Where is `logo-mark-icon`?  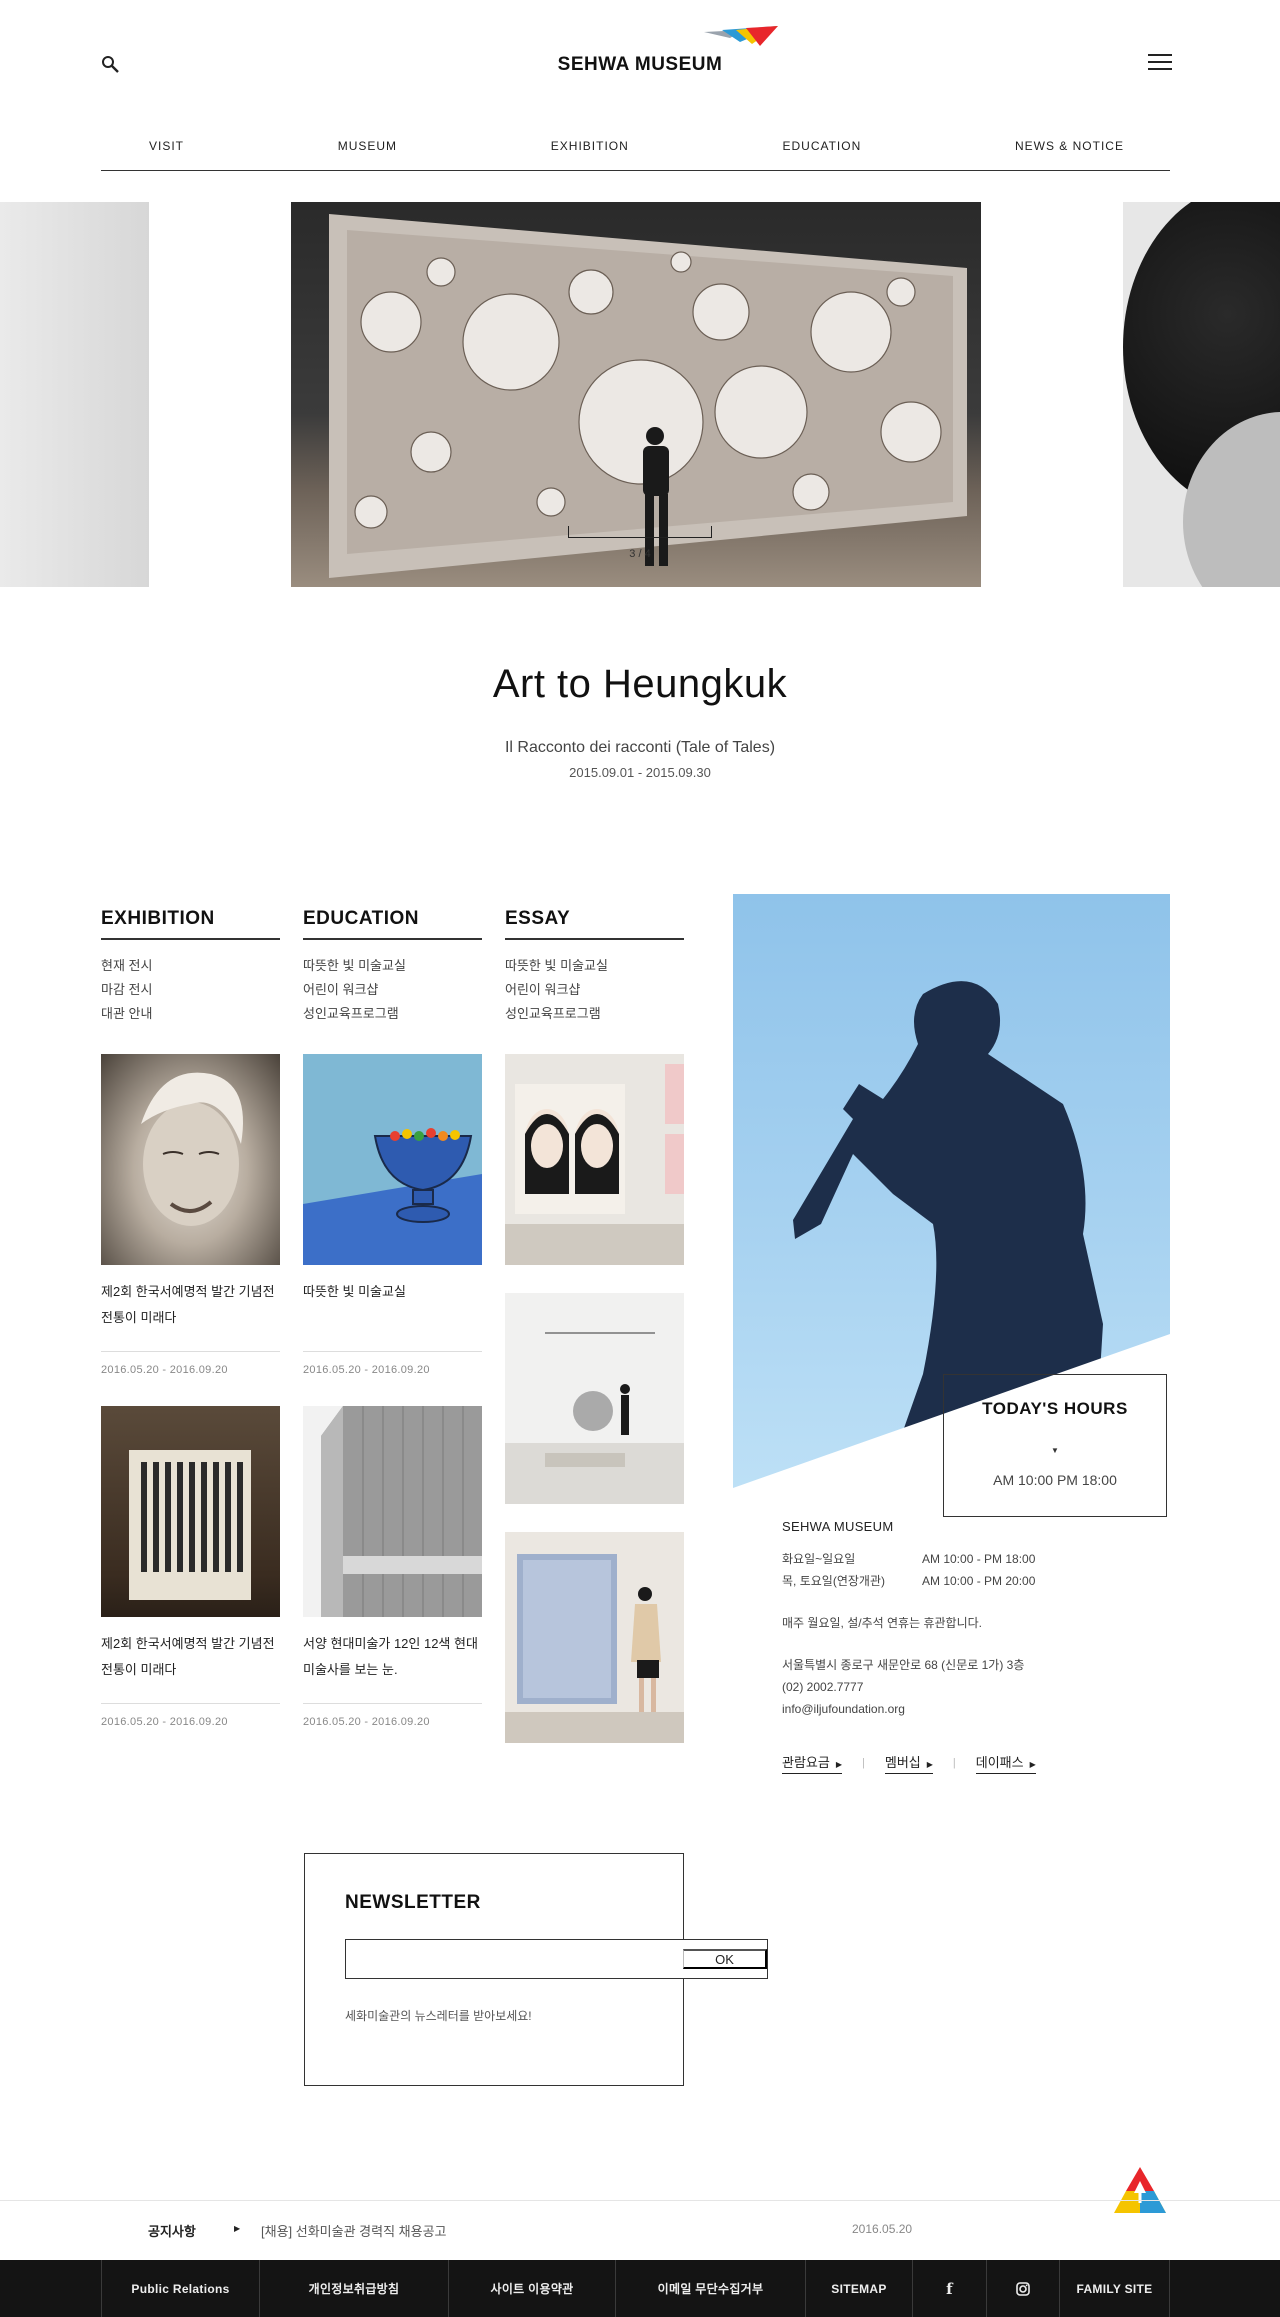
logo-mark-icon is located at coordinates (740, 39).